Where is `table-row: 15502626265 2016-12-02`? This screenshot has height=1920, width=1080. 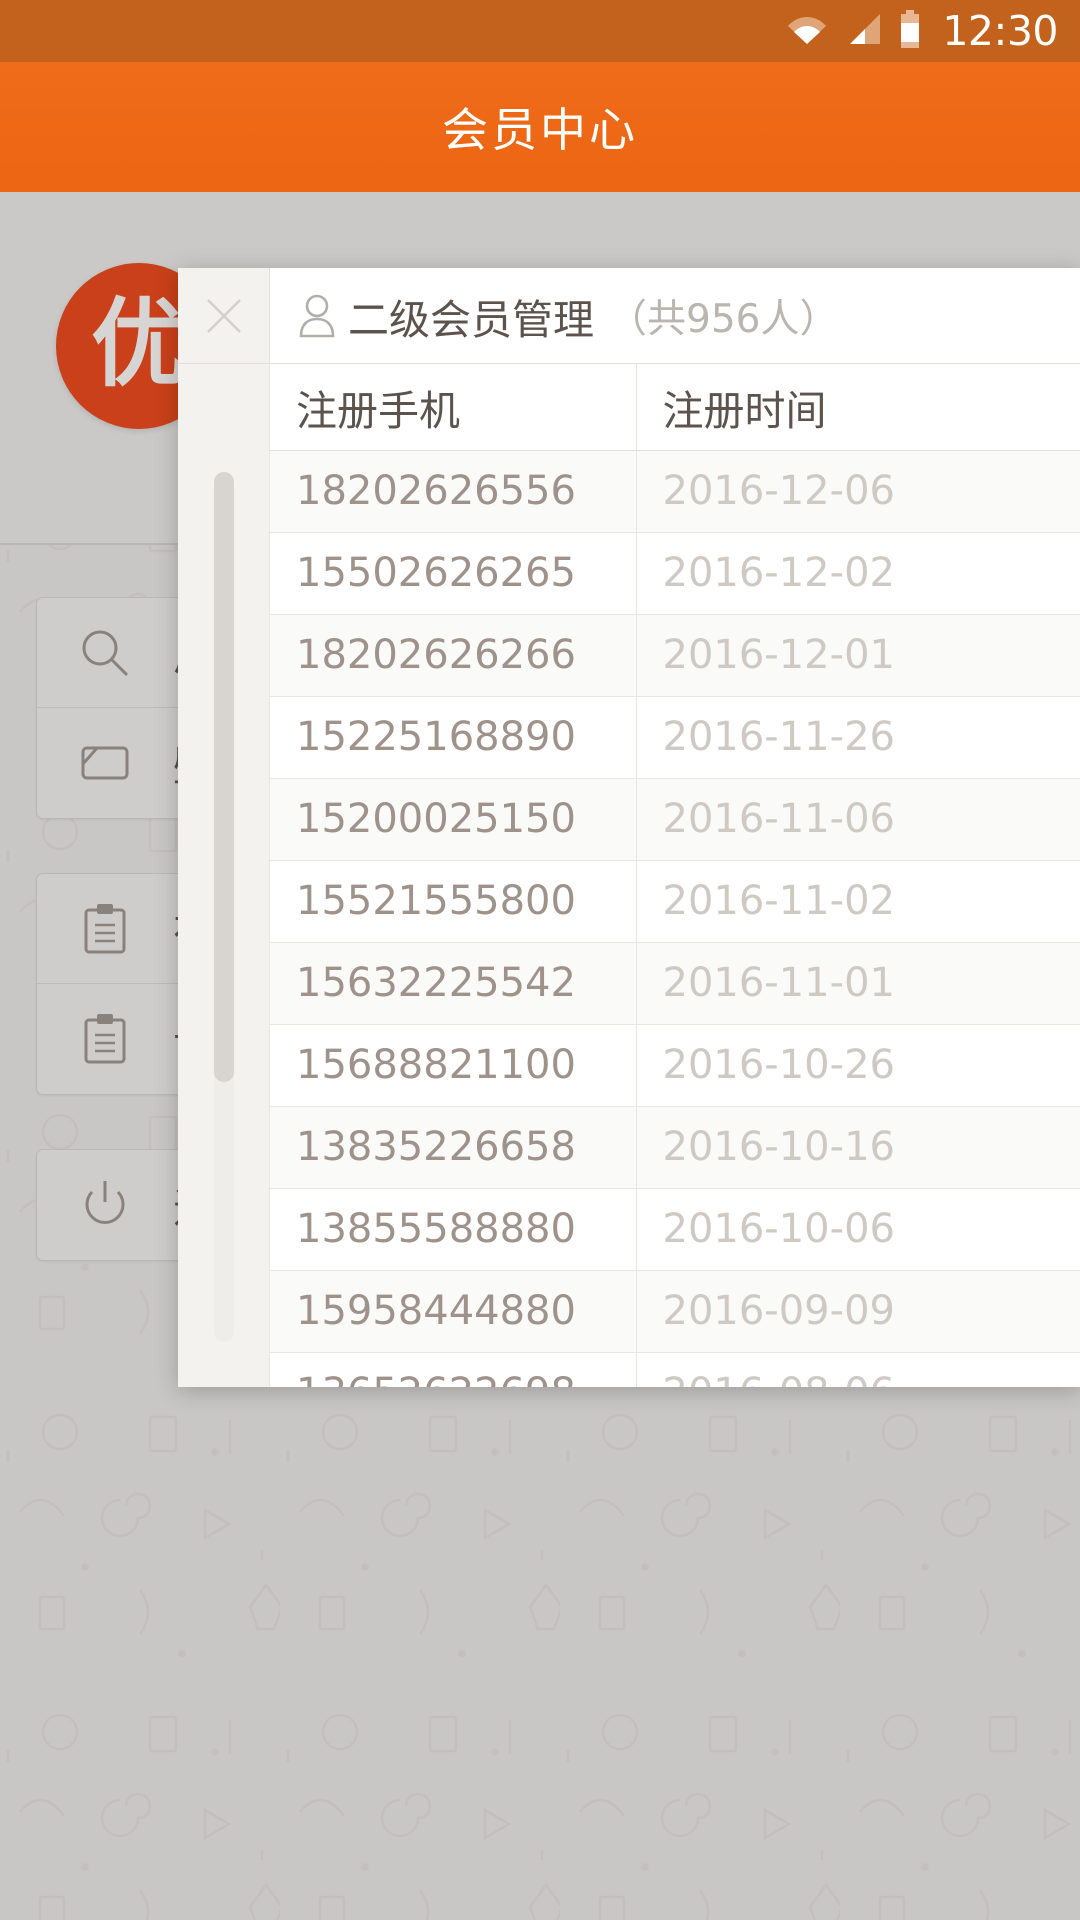
table-row: 15502626265 2016-12-02 is located at coordinates (675, 573).